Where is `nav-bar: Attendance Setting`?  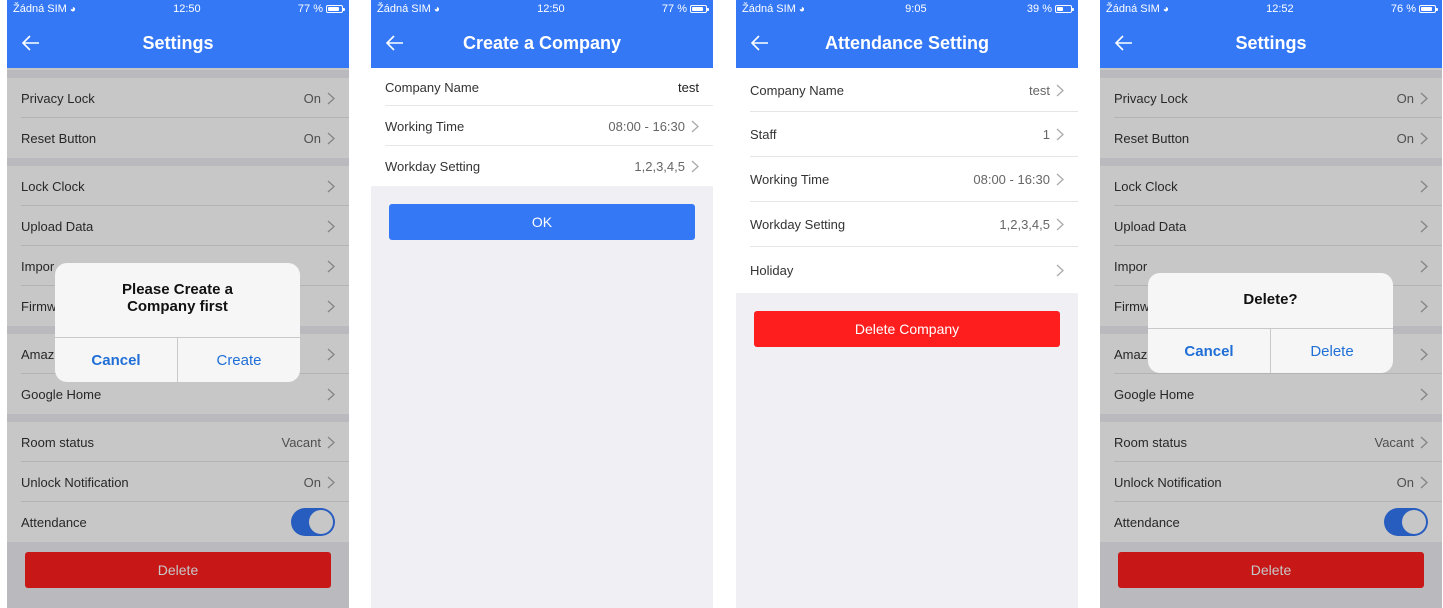 nav-bar: Attendance Setting is located at coordinates (907, 43).